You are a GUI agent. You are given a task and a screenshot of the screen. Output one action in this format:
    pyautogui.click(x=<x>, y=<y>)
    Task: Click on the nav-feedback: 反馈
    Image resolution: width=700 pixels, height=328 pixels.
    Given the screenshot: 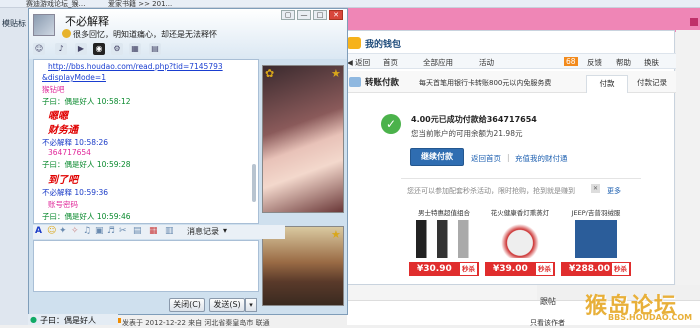 What is the action you would take?
    pyautogui.click(x=594, y=62)
    